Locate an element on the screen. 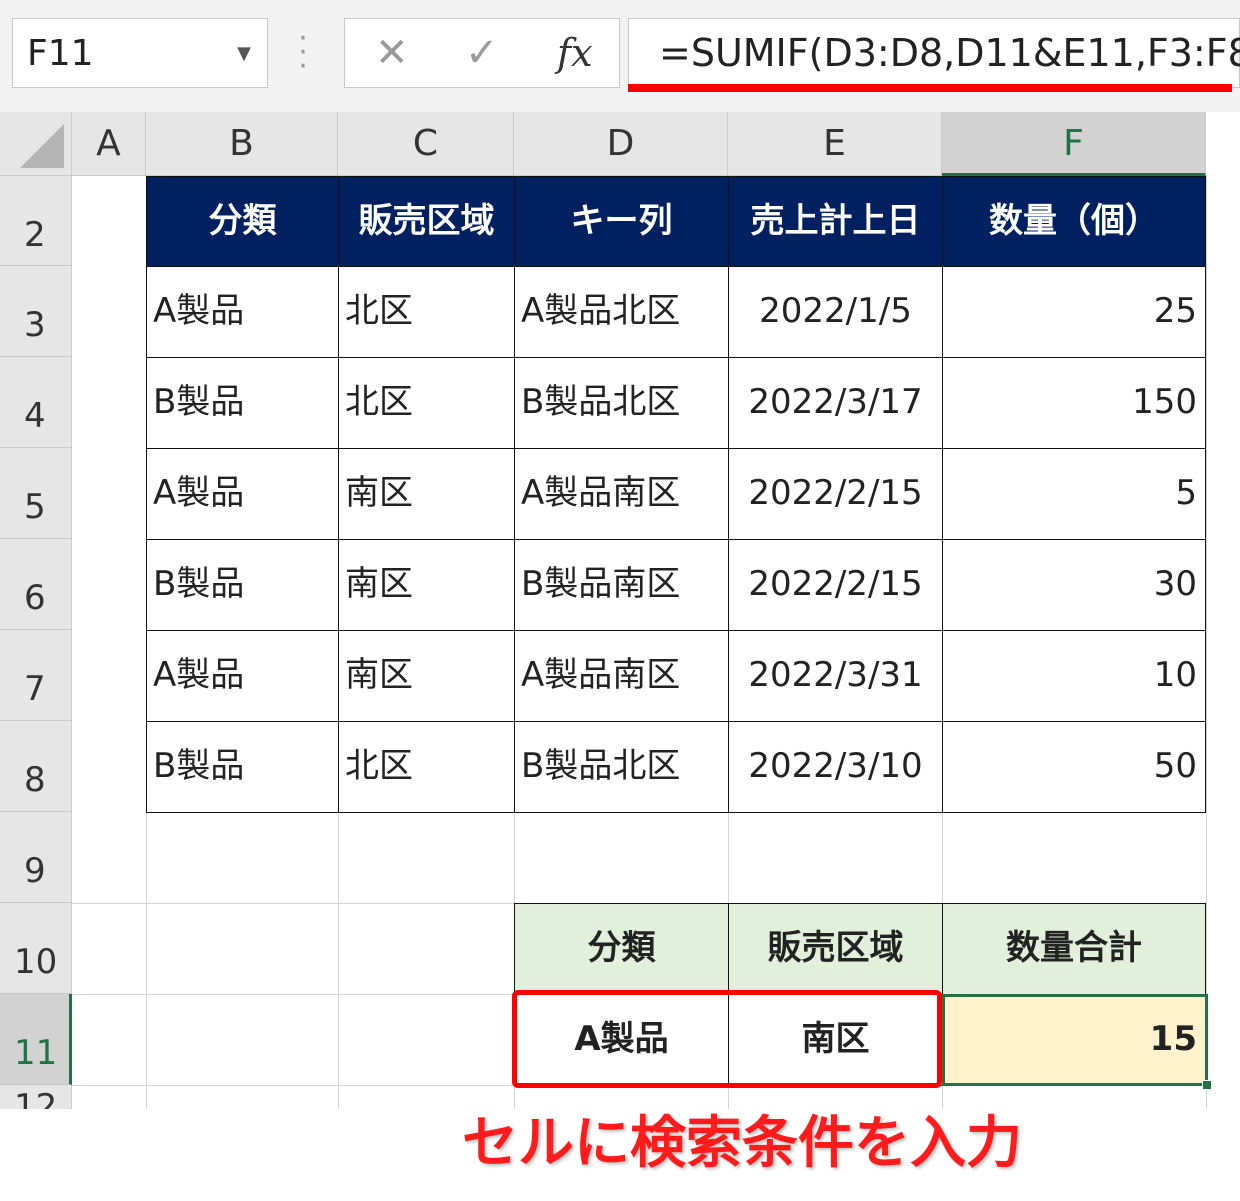  summary-header-total-quantity: 数量合計 is located at coordinates (1074, 949).